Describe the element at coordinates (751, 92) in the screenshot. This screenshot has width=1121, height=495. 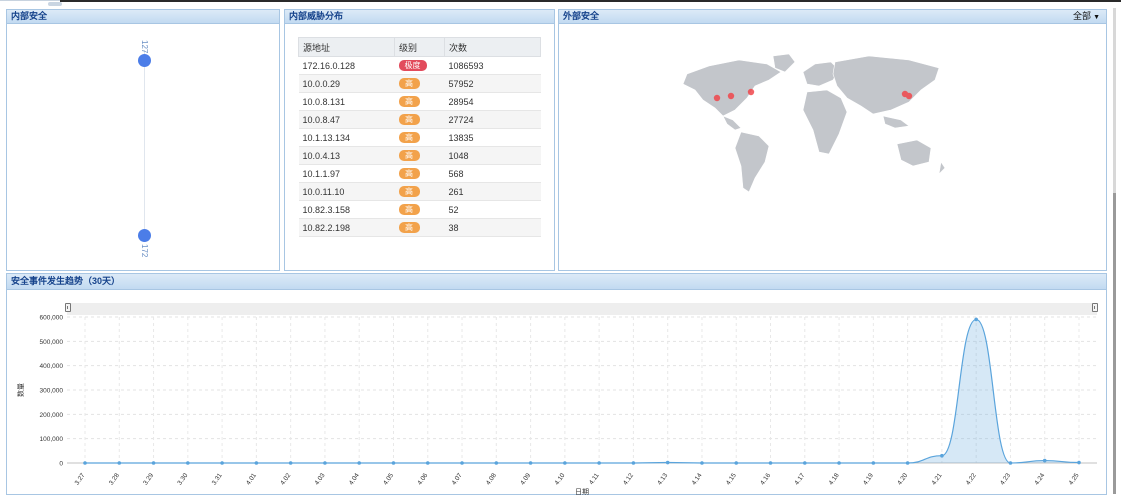
I see `hotspot-us-east` at that location.